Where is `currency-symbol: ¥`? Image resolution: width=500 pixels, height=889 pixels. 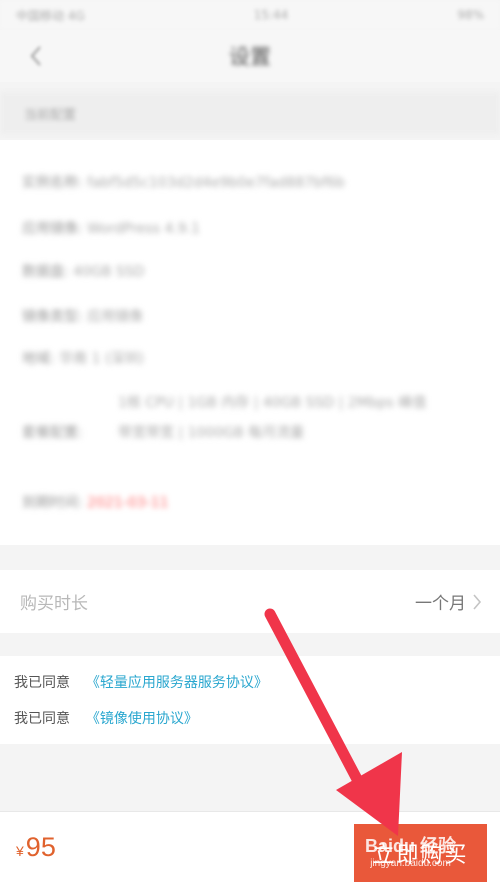 currency-symbol: ¥ is located at coordinates (20, 851).